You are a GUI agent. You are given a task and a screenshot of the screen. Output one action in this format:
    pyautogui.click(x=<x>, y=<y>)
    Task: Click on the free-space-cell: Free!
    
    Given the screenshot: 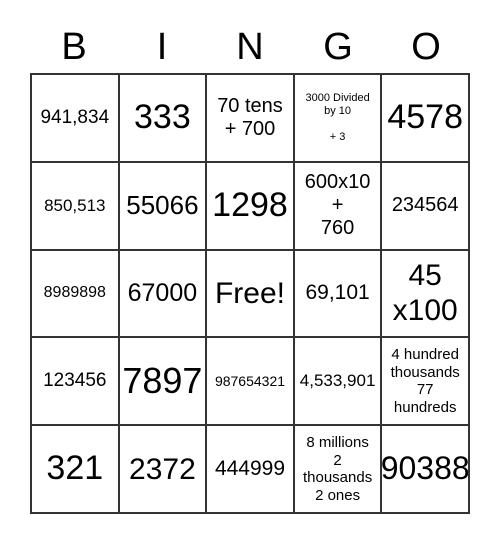 What is the action you would take?
    pyautogui.click(x=250, y=293)
    